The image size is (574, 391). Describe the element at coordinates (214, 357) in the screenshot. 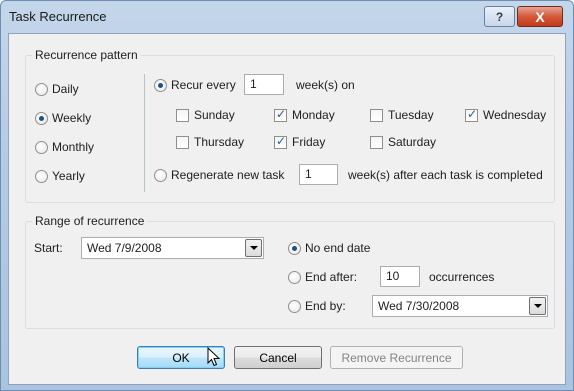

I see `mouse-pointer-icon` at that location.